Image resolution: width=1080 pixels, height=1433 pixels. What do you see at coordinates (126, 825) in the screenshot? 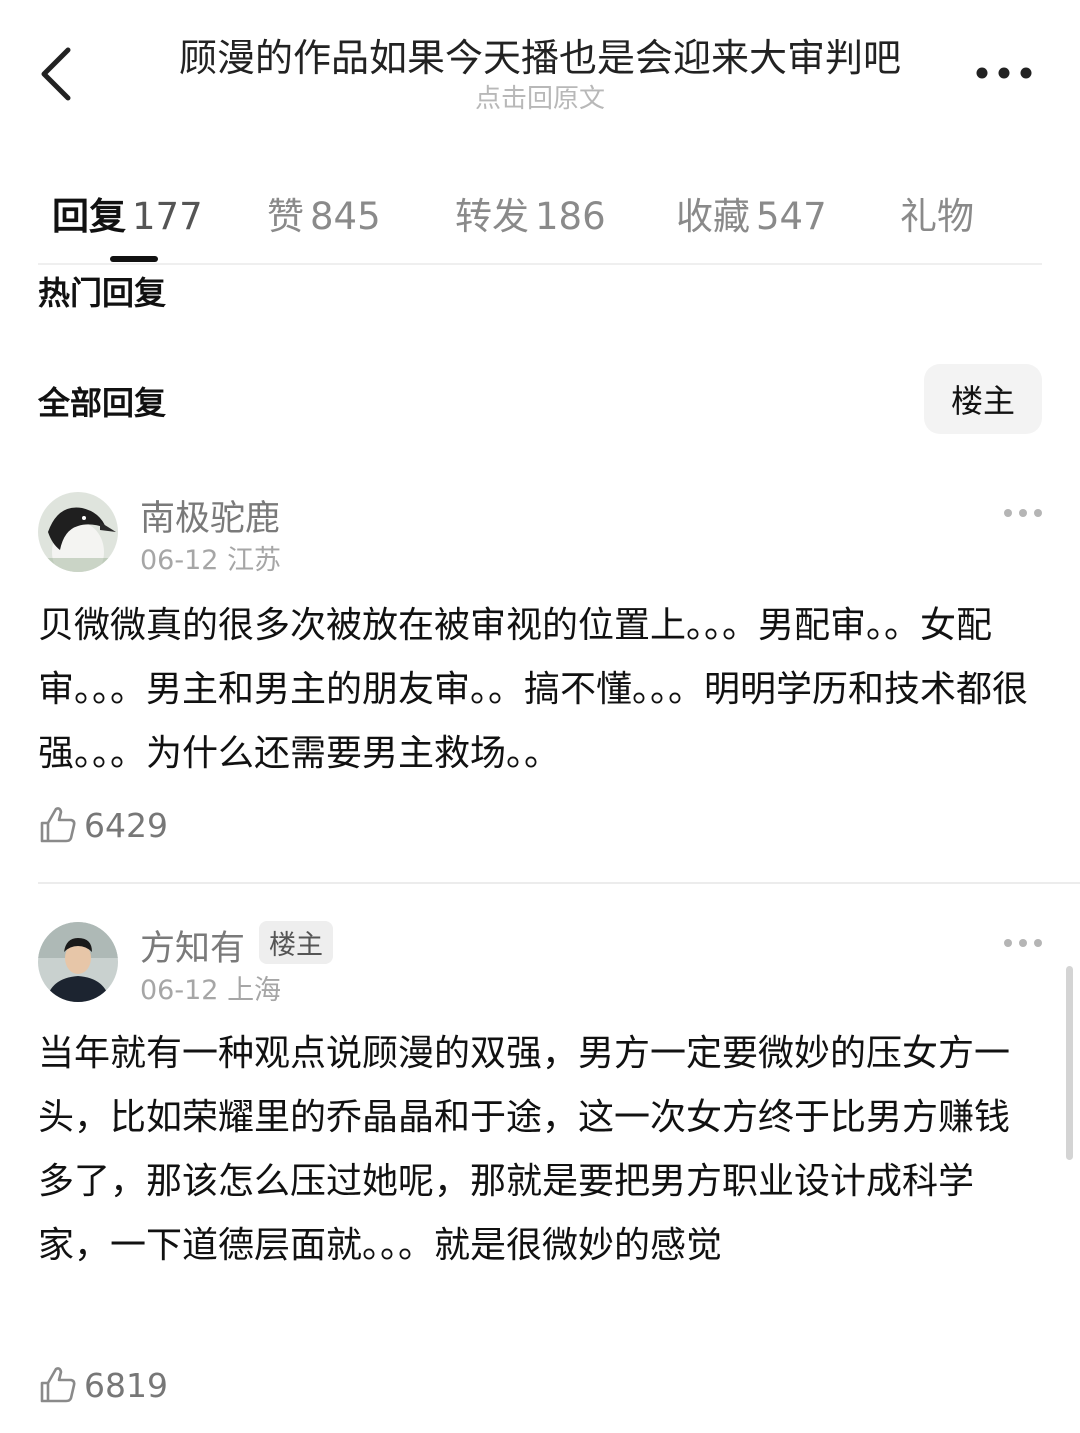
I see `like-count: 6429` at bounding box center [126, 825].